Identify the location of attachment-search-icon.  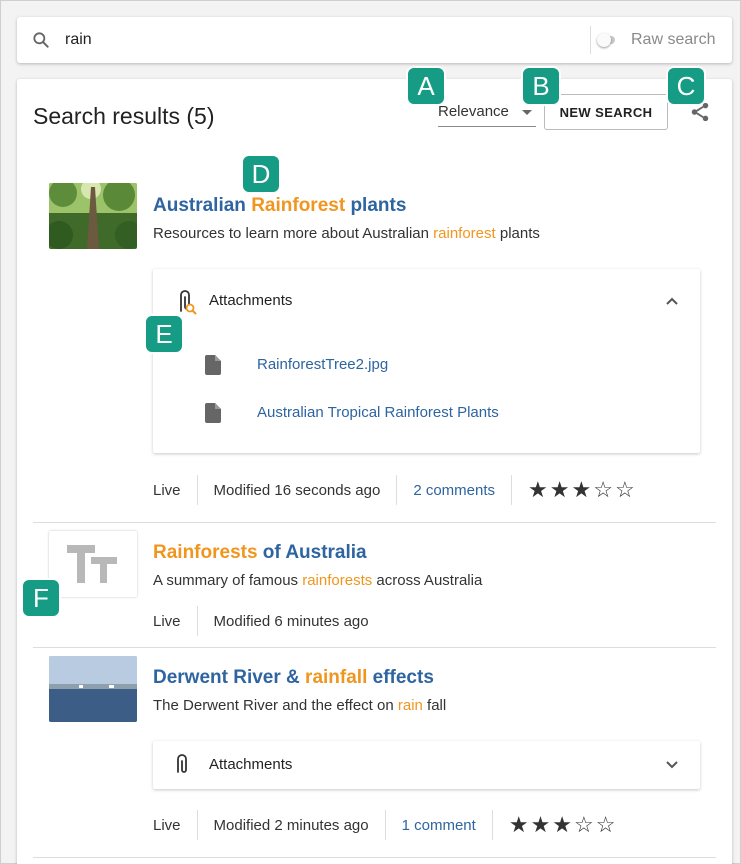
(188, 302).